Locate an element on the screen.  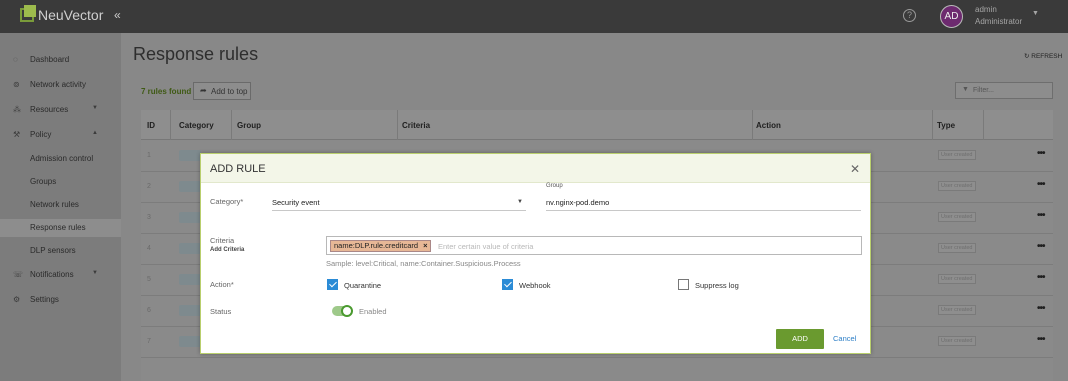
notifications-icon: ☏ is located at coordinates (18, 274).